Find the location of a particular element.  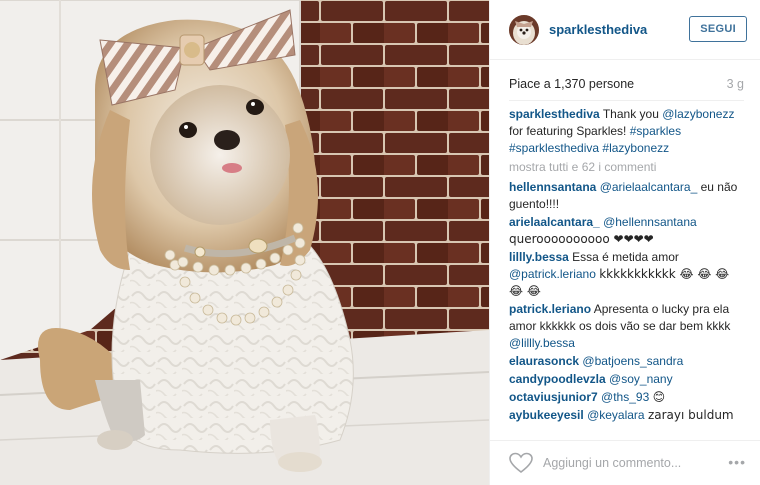

comment-username: arielaalcantara_ is located at coordinates (554, 222).